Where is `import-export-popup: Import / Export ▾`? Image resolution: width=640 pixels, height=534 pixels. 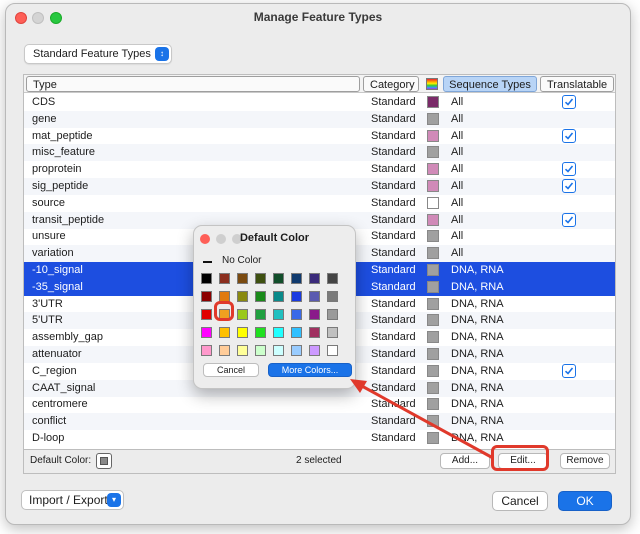 import-export-popup: Import / Export ▾ is located at coordinates (72, 500).